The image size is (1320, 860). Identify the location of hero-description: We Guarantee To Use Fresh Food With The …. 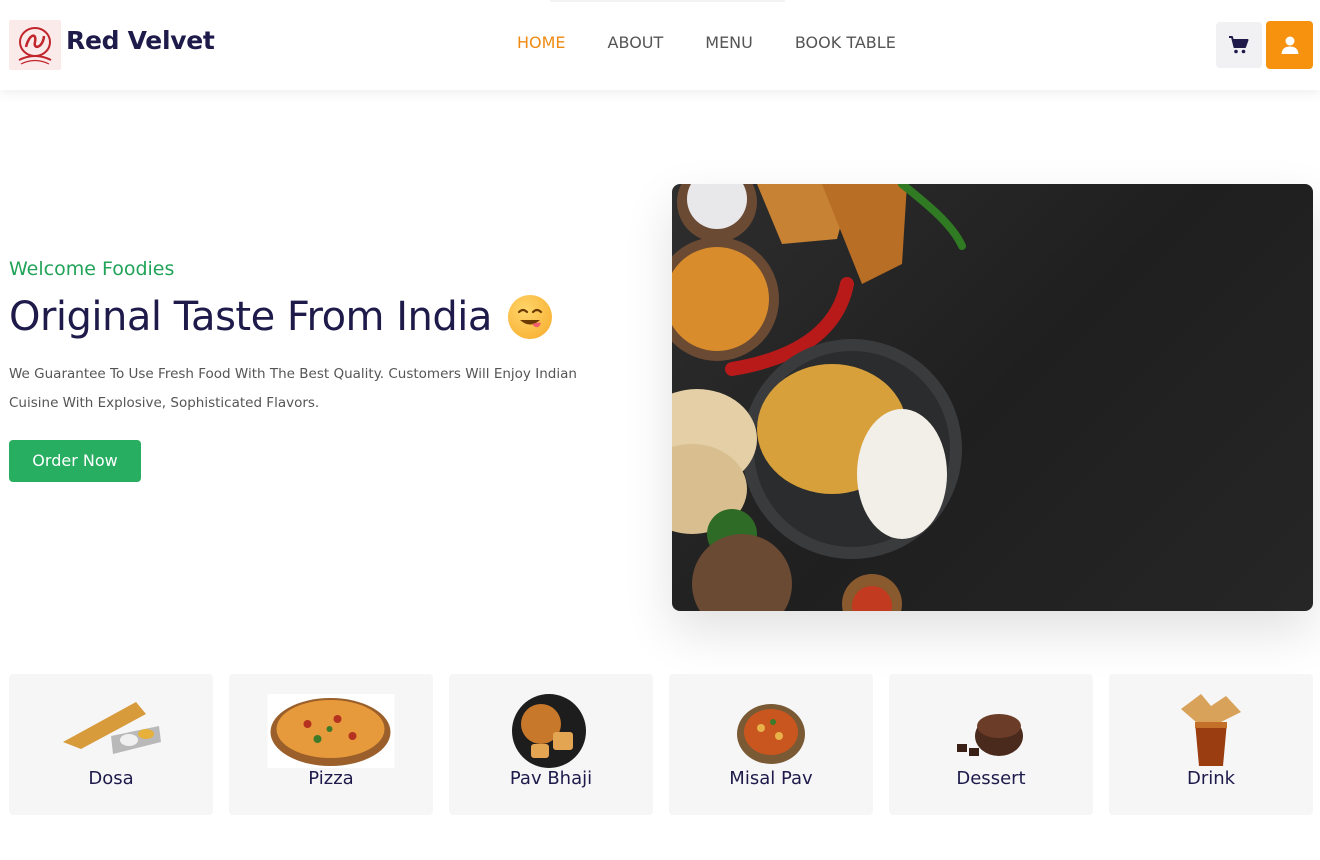
(293, 388).